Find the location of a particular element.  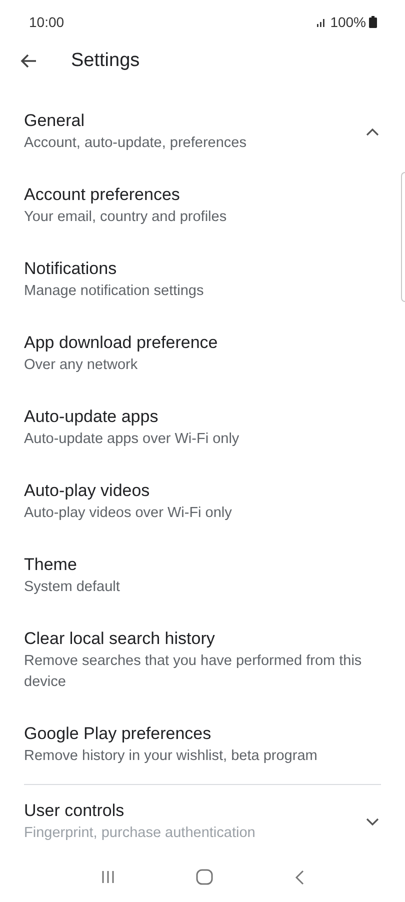

chevron-down-icon is located at coordinates (372, 822).